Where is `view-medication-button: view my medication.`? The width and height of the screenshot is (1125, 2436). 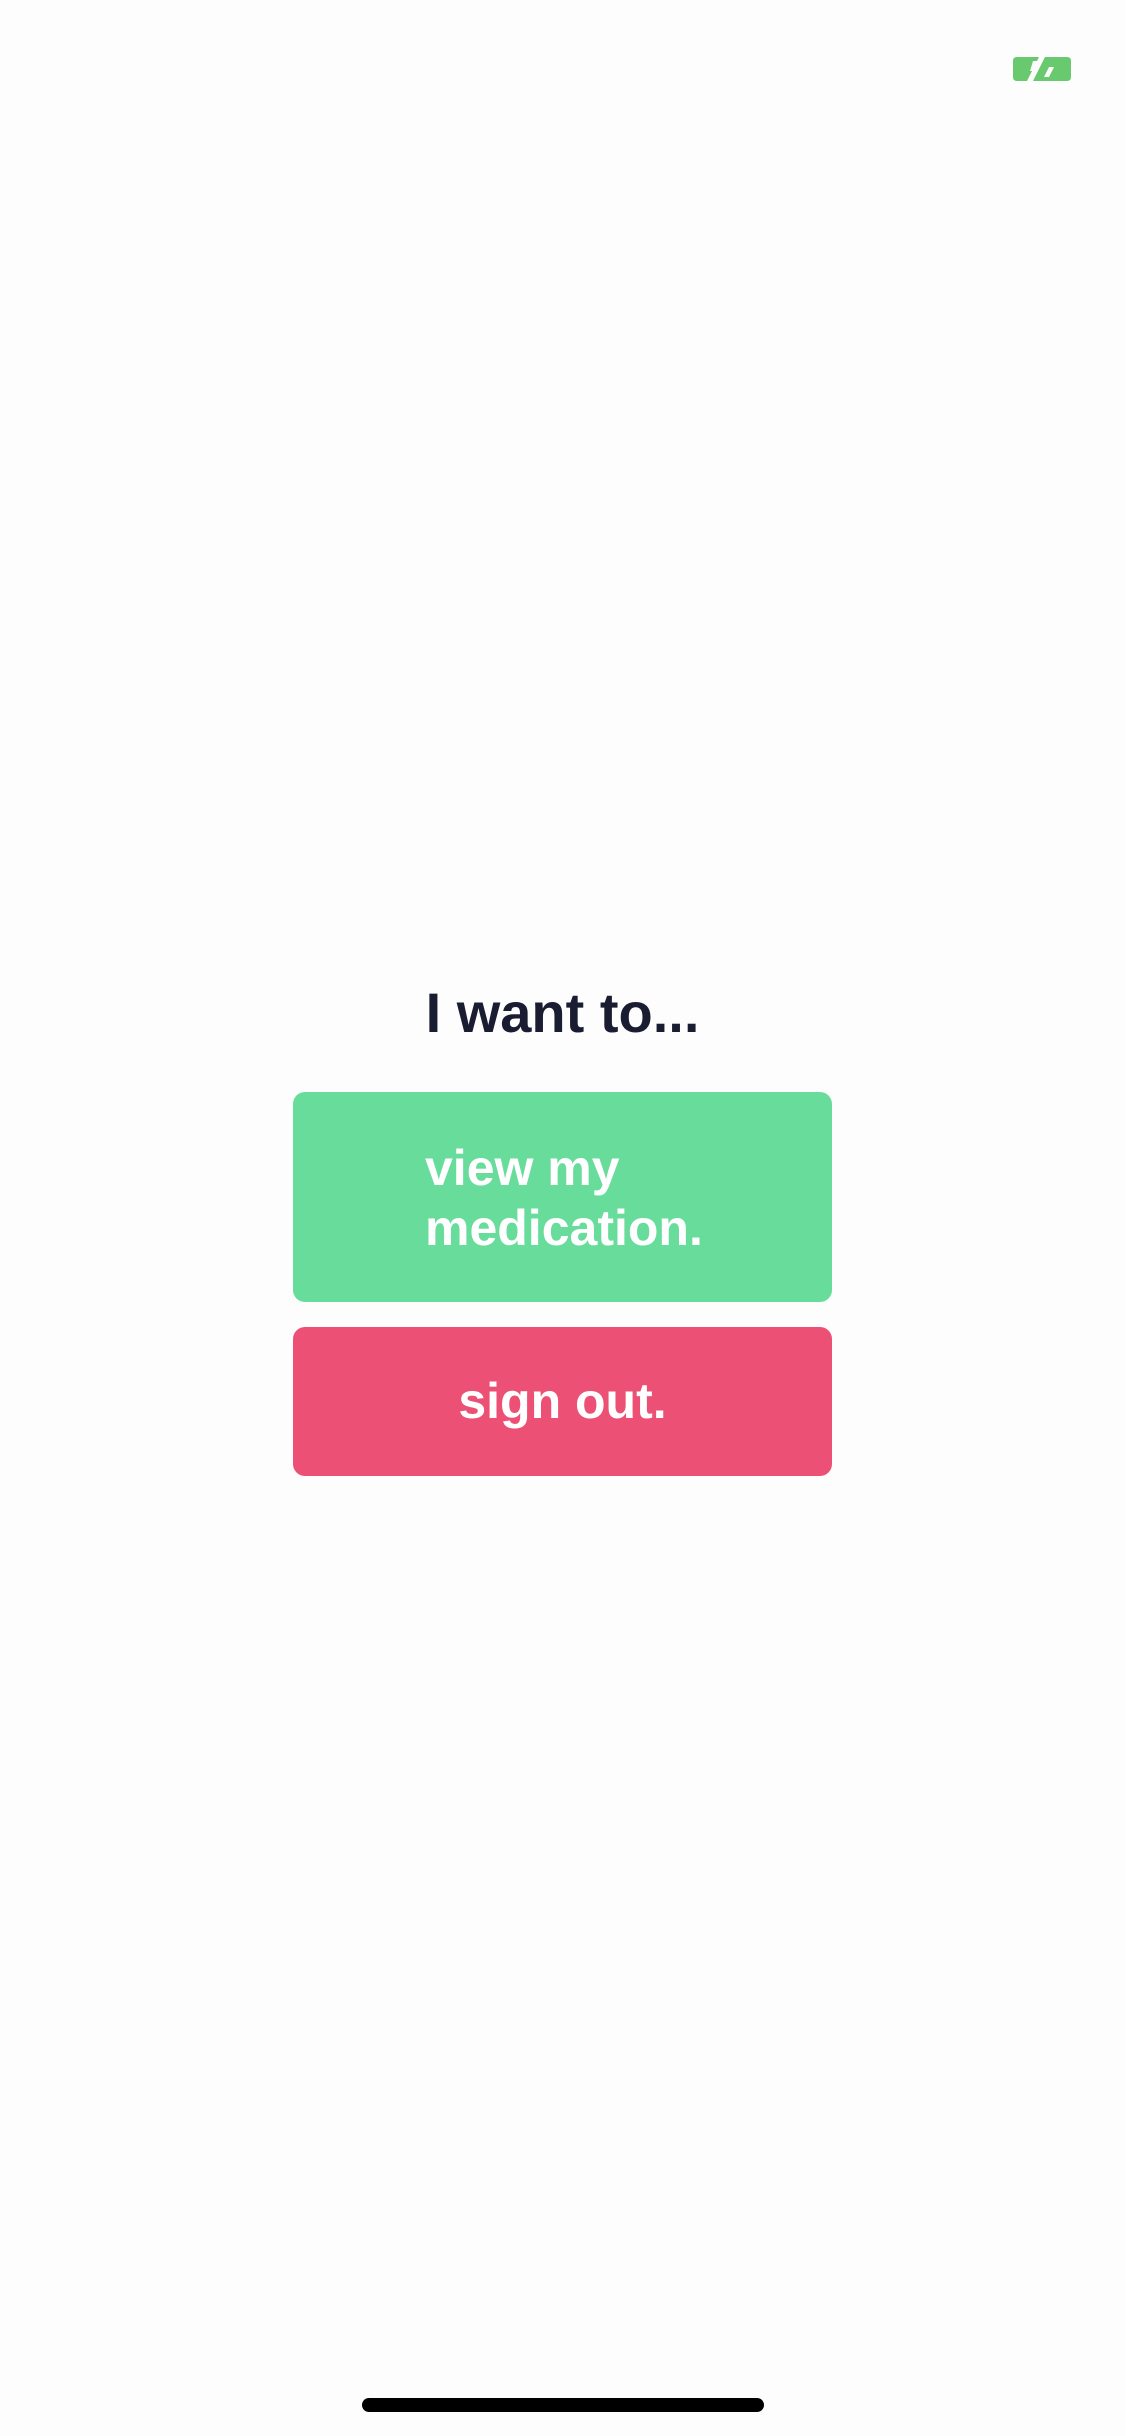 view-medication-button: view my medication. is located at coordinates (562, 1197).